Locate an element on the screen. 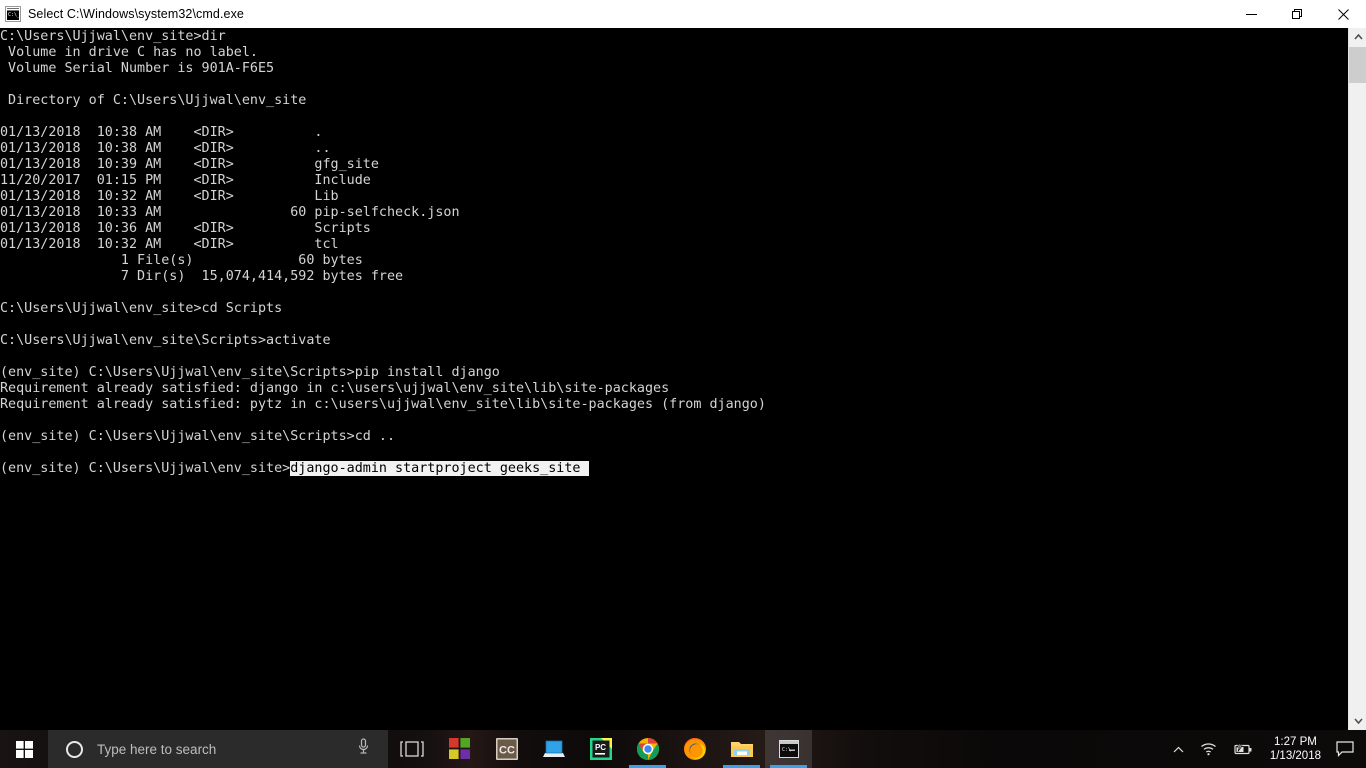 Image resolution: width=1366 pixels, height=768 pixels. taskbar-app-buttons: CC PC C:\ is located at coordinates (624, 749).